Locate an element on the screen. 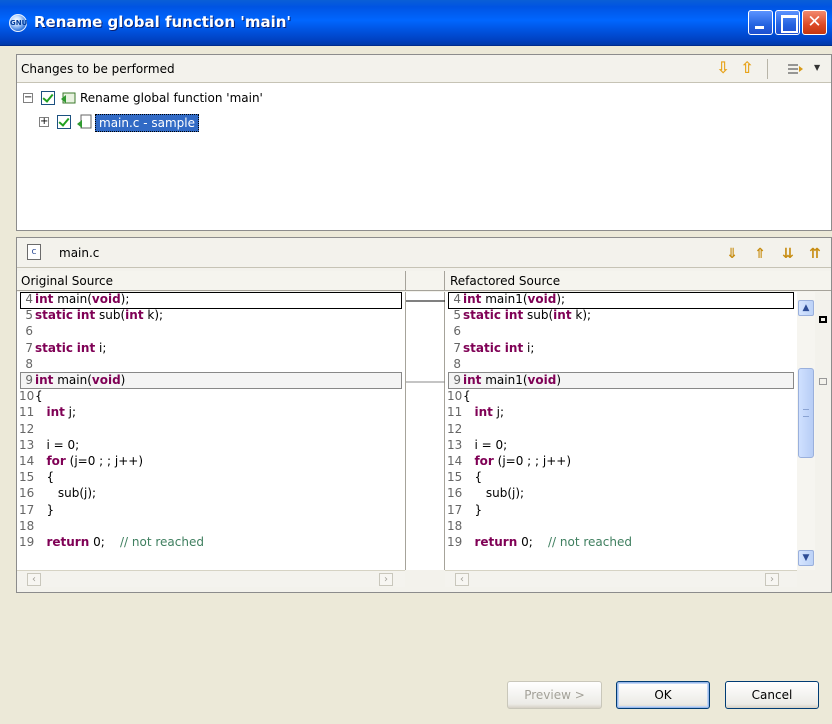 This screenshot has height=724, width=832. tree-item-root: − Rename global function 'main' is located at coordinates (223, 99).